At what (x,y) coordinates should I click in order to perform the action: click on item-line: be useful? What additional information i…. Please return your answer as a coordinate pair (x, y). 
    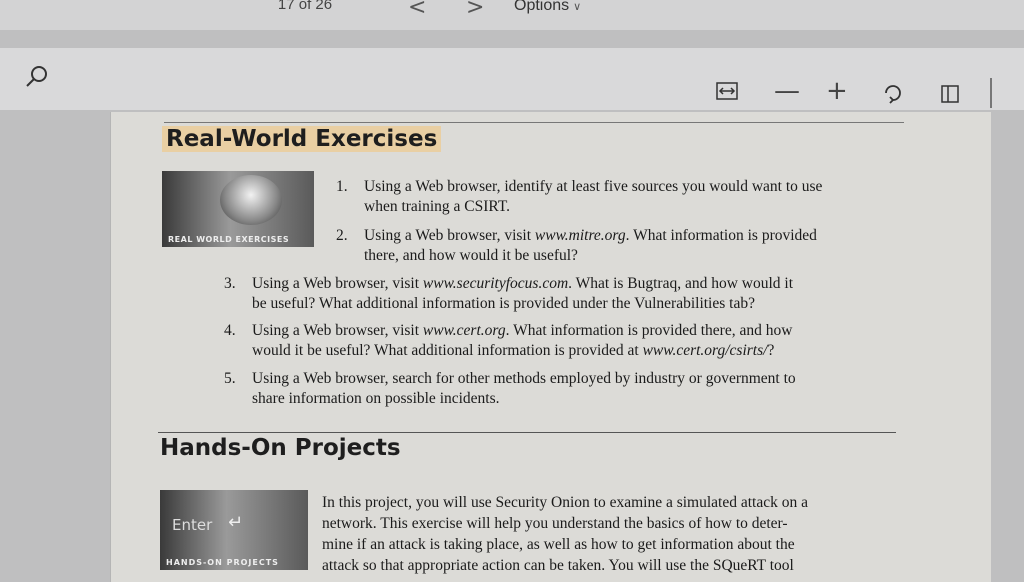
    Looking at the image, I should click on (503, 303).